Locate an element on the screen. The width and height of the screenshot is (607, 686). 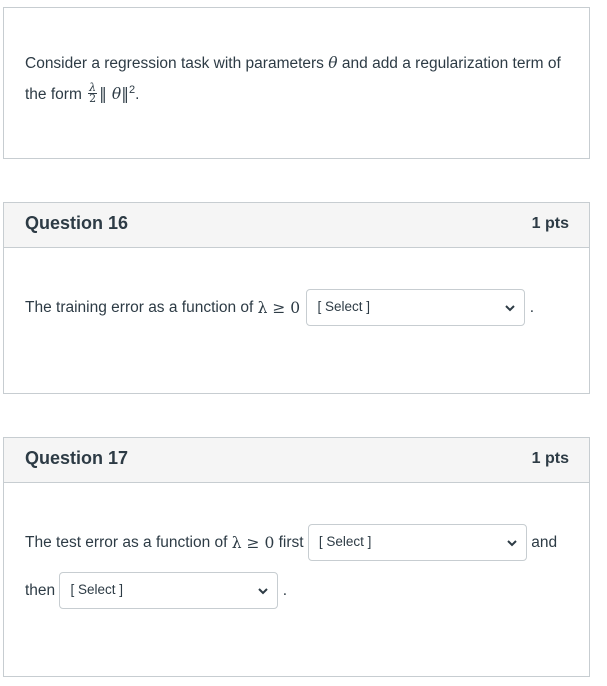
norm-close: ‖ is located at coordinates (125, 94).